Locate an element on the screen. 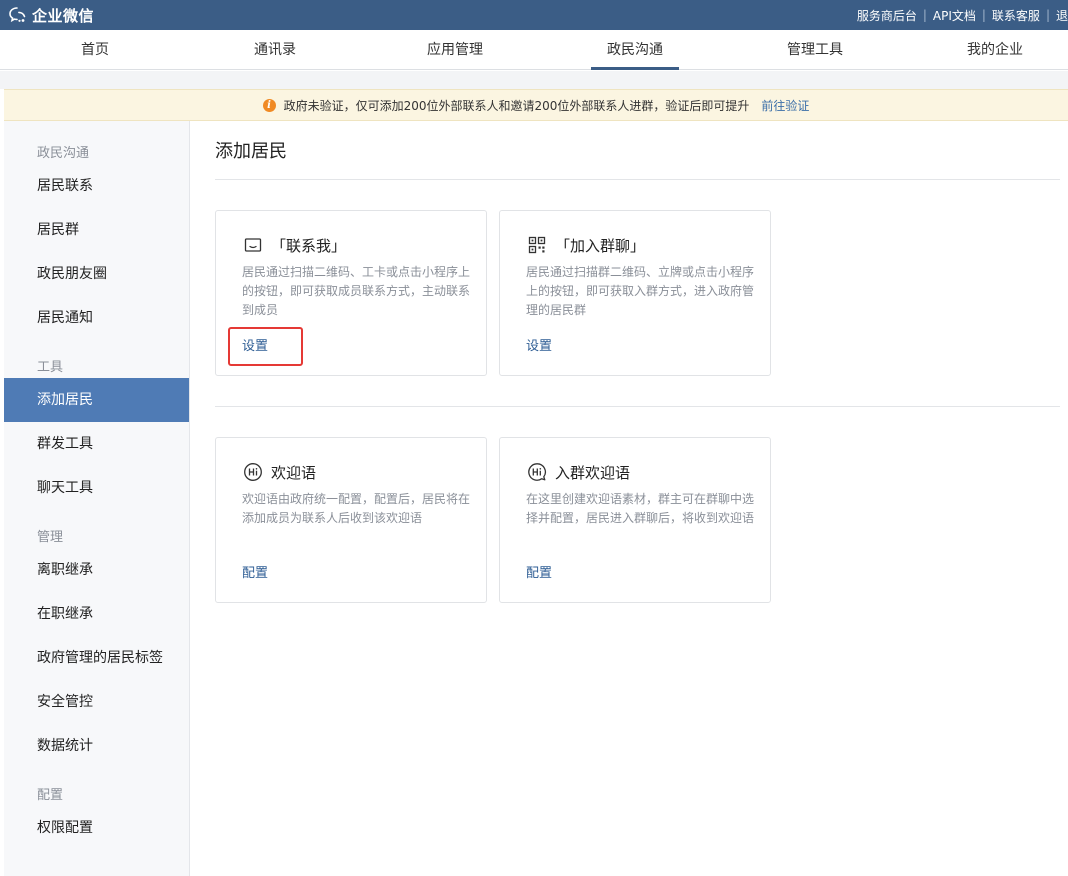 The image size is (1068, 876). welcome-config-link: 配置 is located at coordinates (255, 571).